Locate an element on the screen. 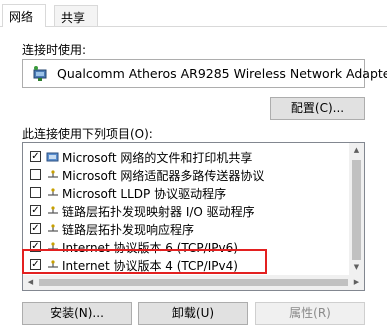 The width and height of the screenshot is (387, 329). vertical-scrollbar: ▲ ▼ is located at coordinates (356, 209).